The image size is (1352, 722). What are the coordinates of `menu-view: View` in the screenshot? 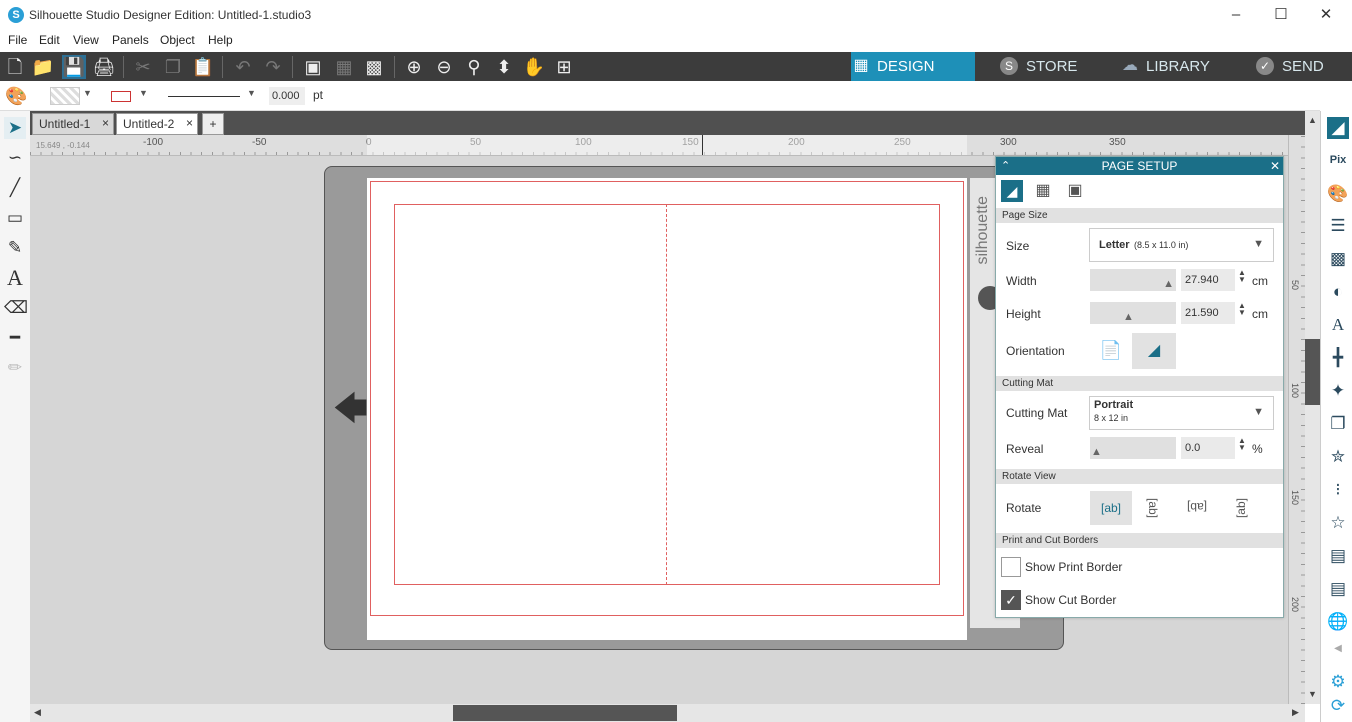 It's located at (86, 40).